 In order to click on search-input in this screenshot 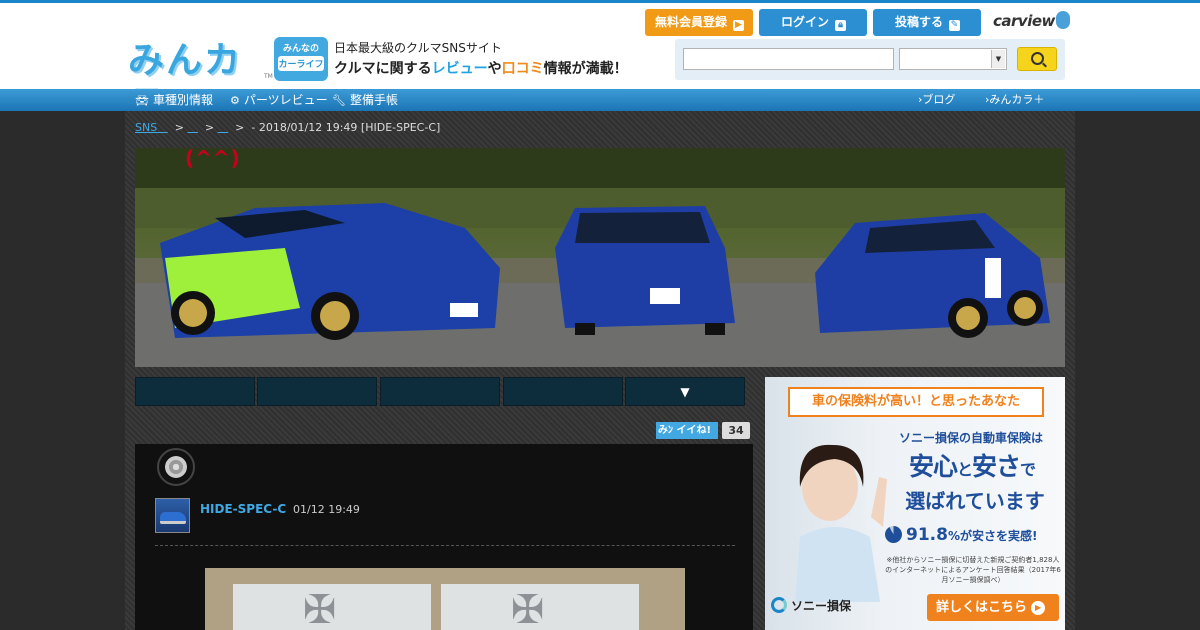, I will do `click(788, 59)`.